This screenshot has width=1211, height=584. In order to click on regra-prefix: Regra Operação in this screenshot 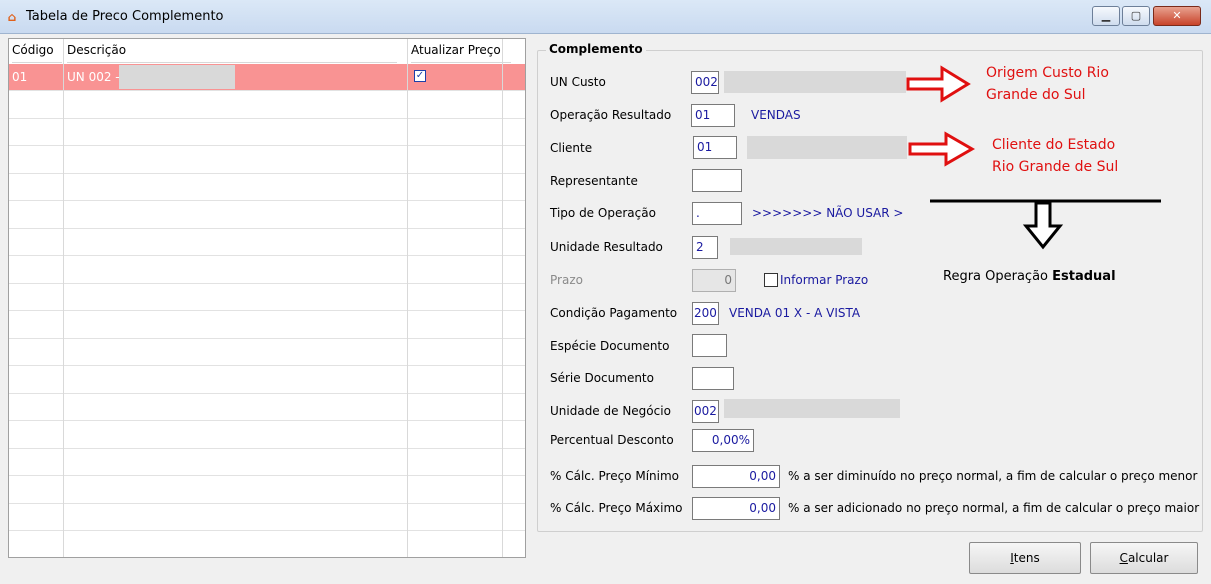, I will do `click(998, 276)`.